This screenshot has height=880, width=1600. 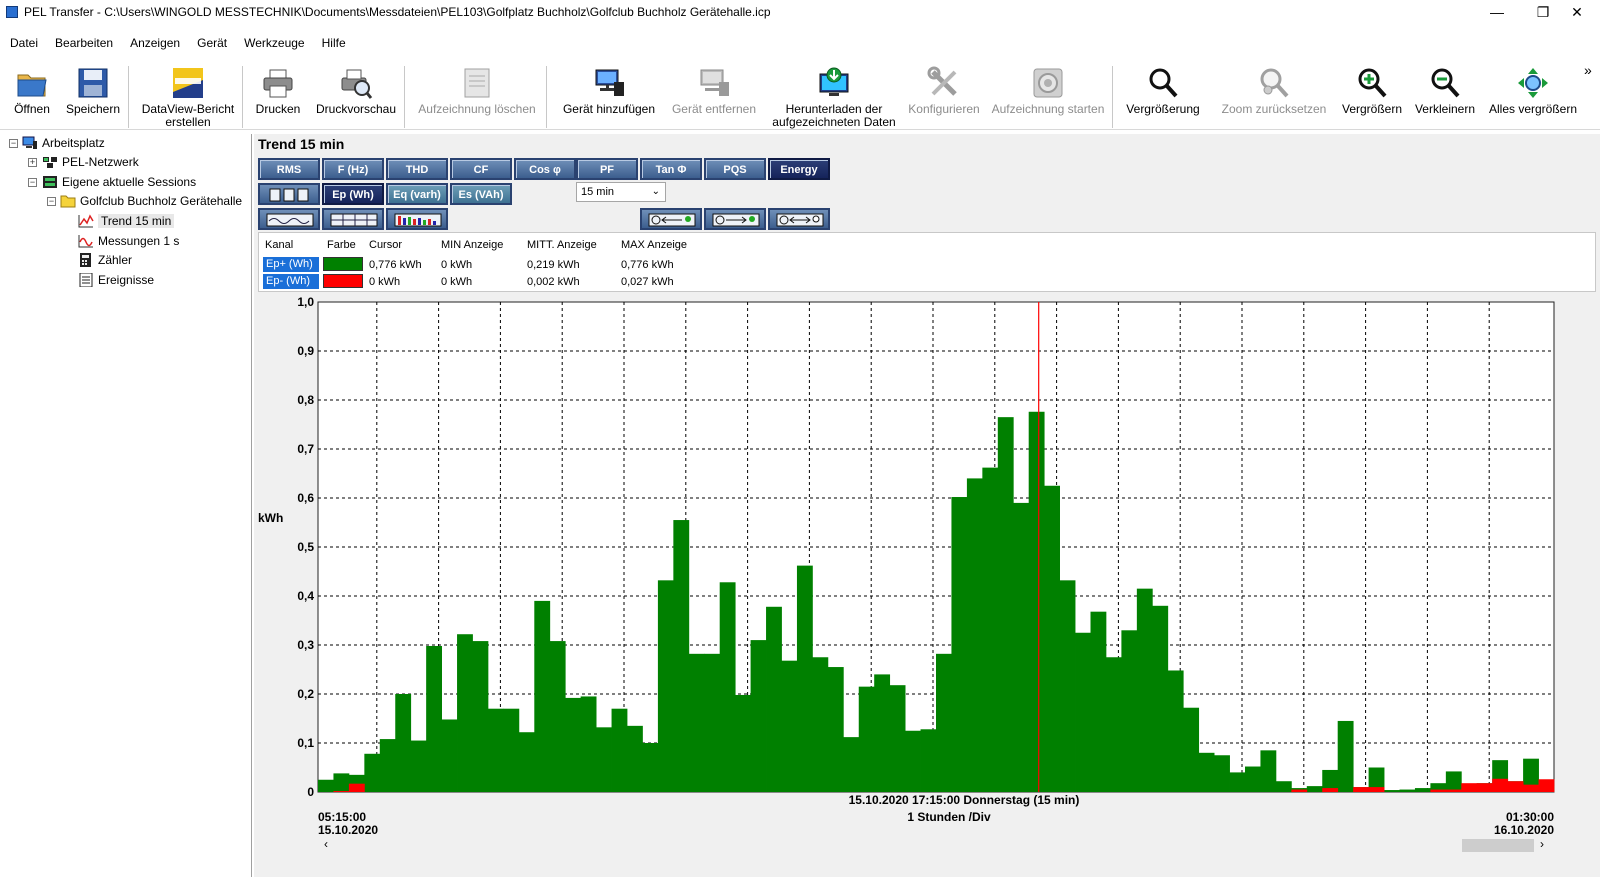 I want to click on menu-bearbeiten: Bearbeiten, so click(x=82, y=41).